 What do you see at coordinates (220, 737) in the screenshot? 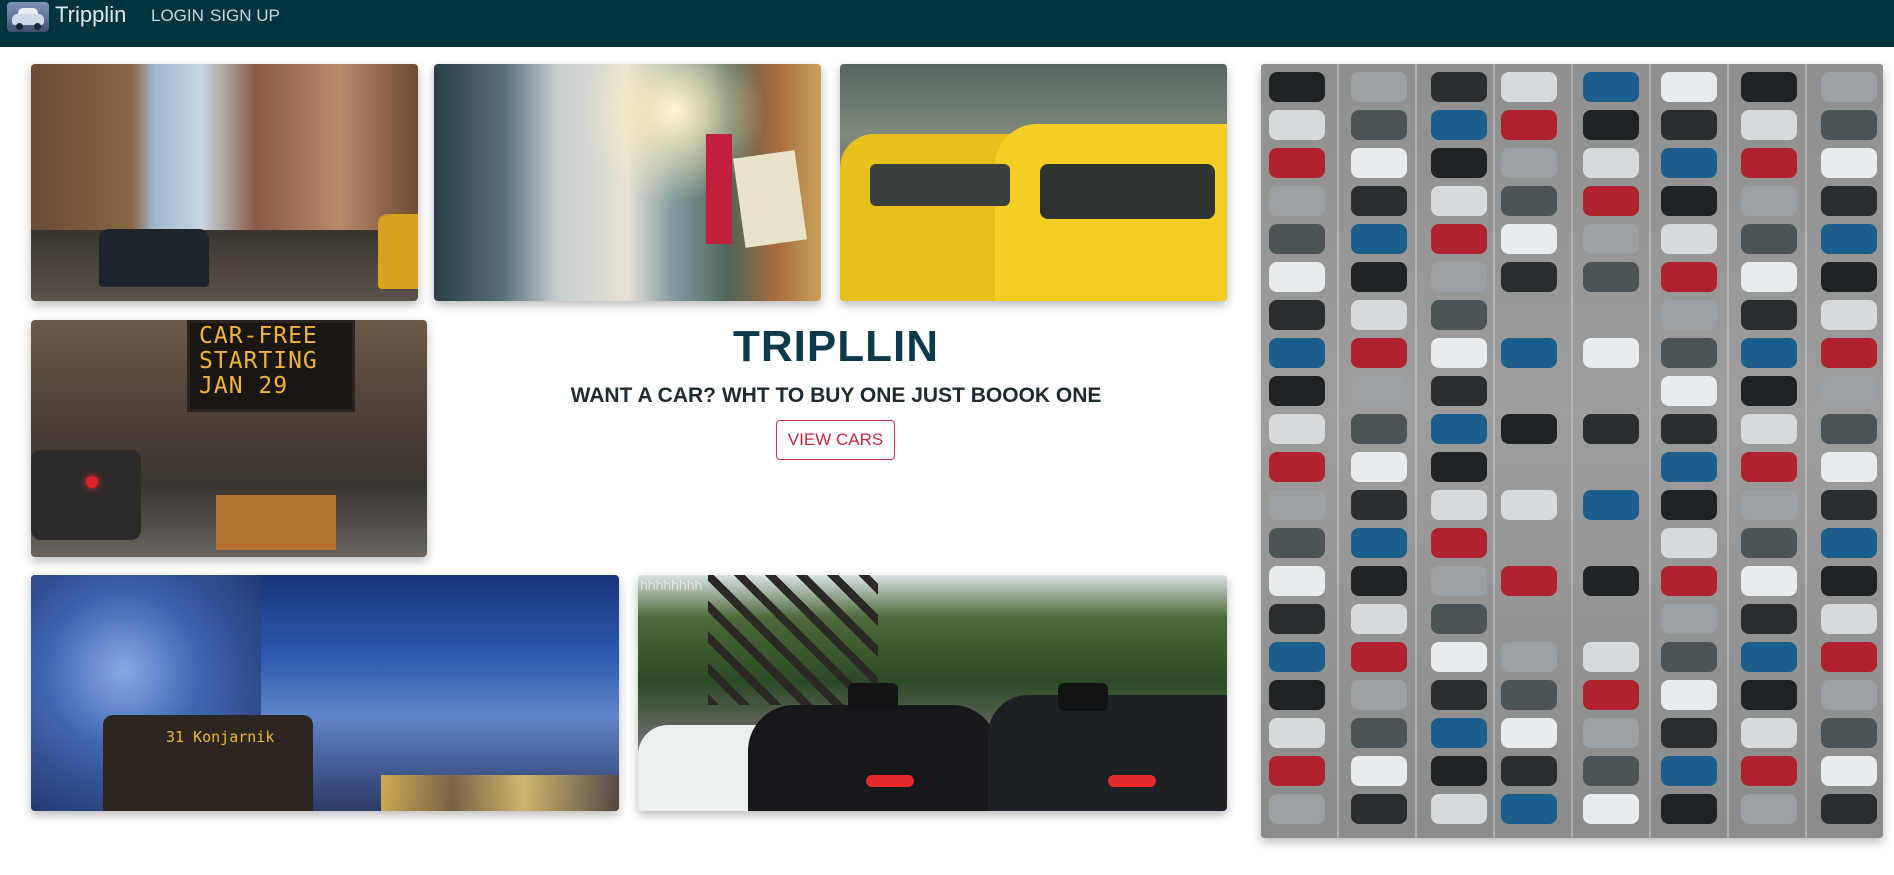
I see `bus-destination-sign: 31 Konjarnik` at bounding box center [220, 737].